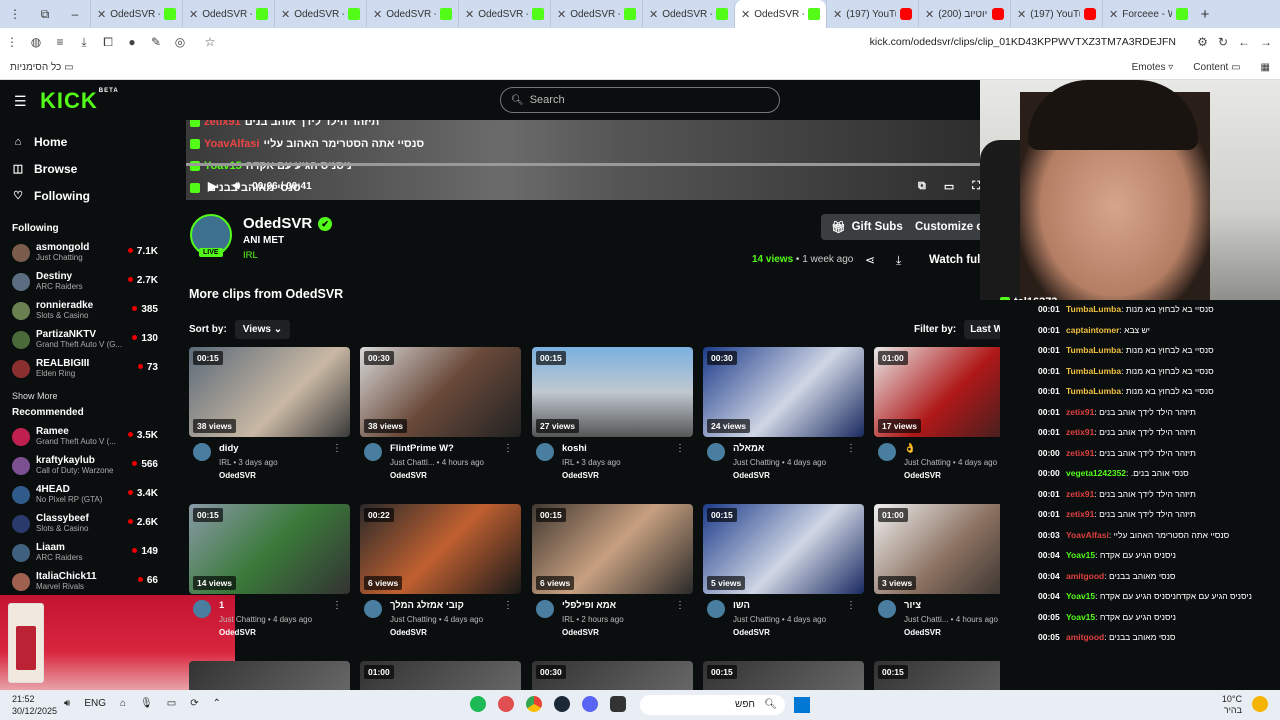  Describe the element at coordinates (1148, 14) in the screenshot. I see `browser-tab: ✕ Forceee - W` at that location.